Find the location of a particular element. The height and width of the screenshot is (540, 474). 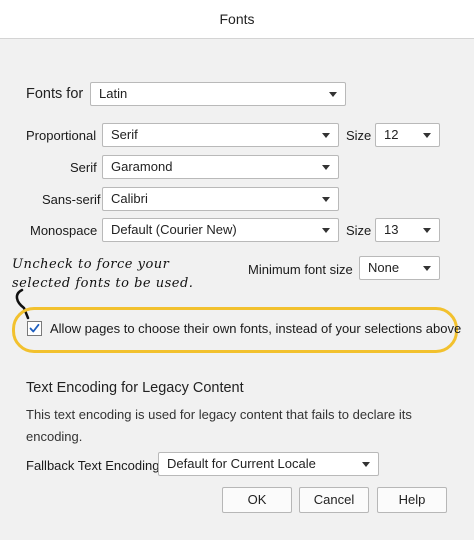

annotation-line-2: selected fonts to be used. is located at coordinates (103, 283).